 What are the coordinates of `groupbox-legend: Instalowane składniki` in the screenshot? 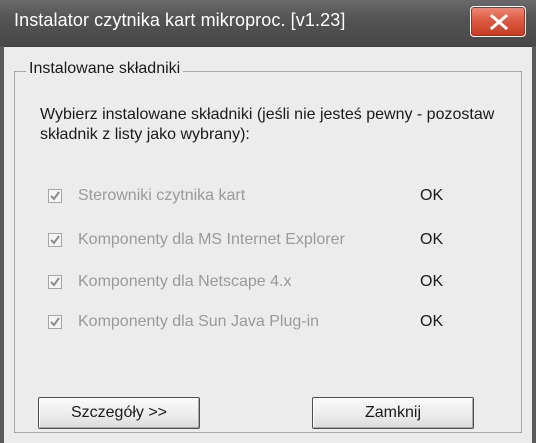 It's located at (105, 69).